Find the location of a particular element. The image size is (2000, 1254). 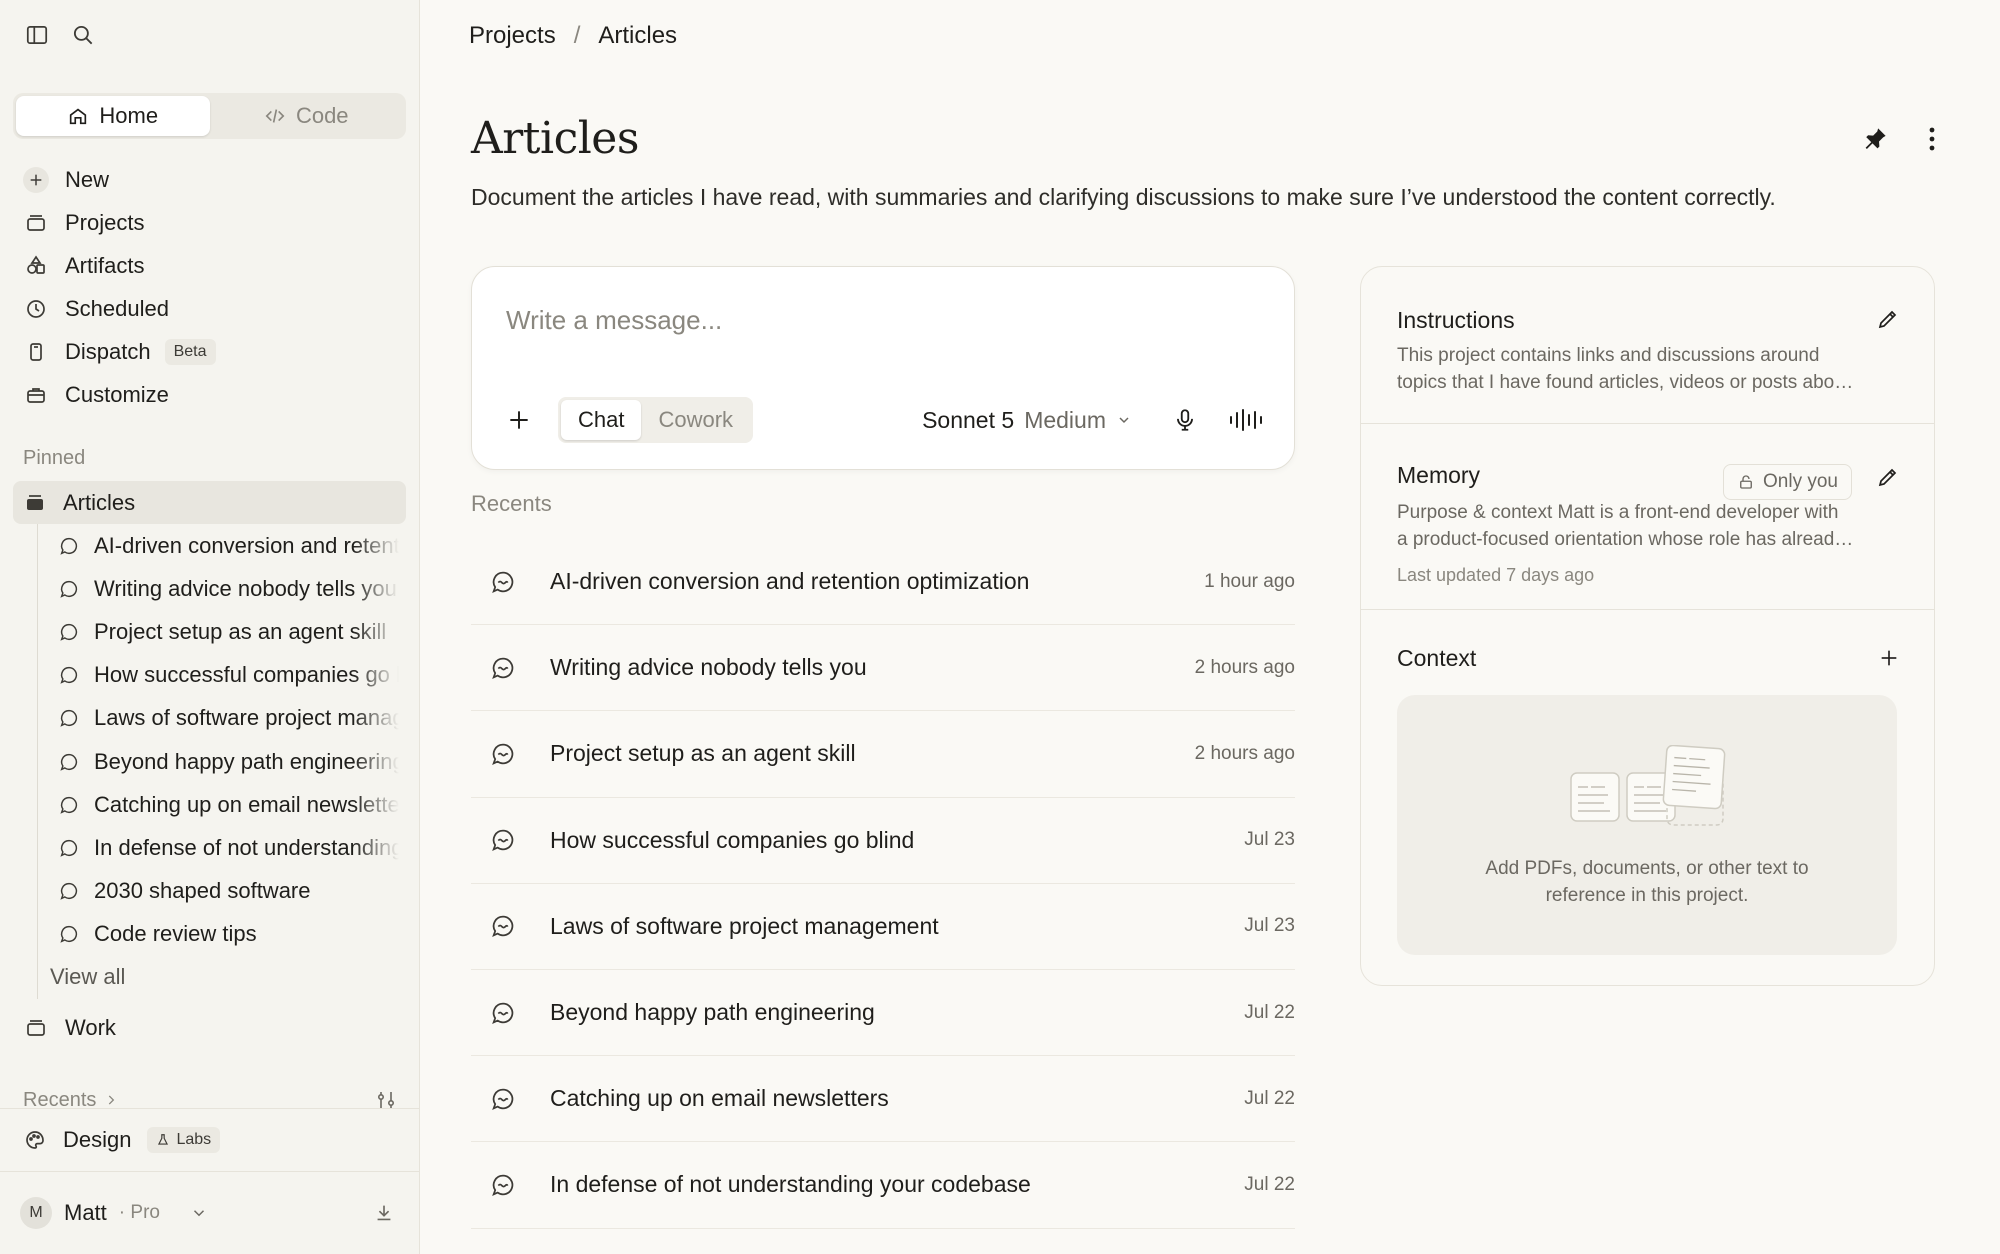

sidebar-item-design: Design Labs is located at coordinates (209, 1139).